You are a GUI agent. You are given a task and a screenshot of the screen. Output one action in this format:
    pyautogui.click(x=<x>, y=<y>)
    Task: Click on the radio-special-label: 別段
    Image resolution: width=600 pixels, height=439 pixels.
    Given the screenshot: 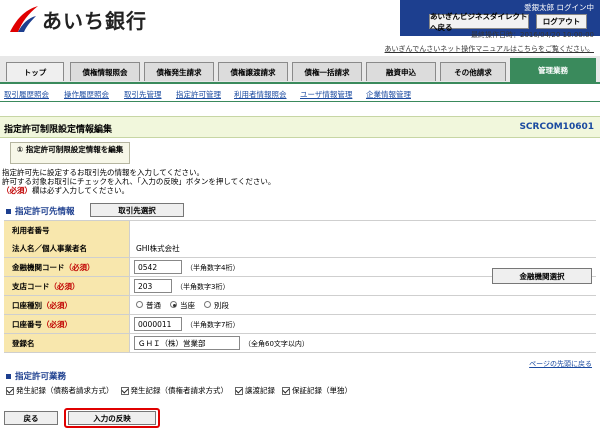 What is the action you would take?
    pyautogui.click(x=221, y=305)
    